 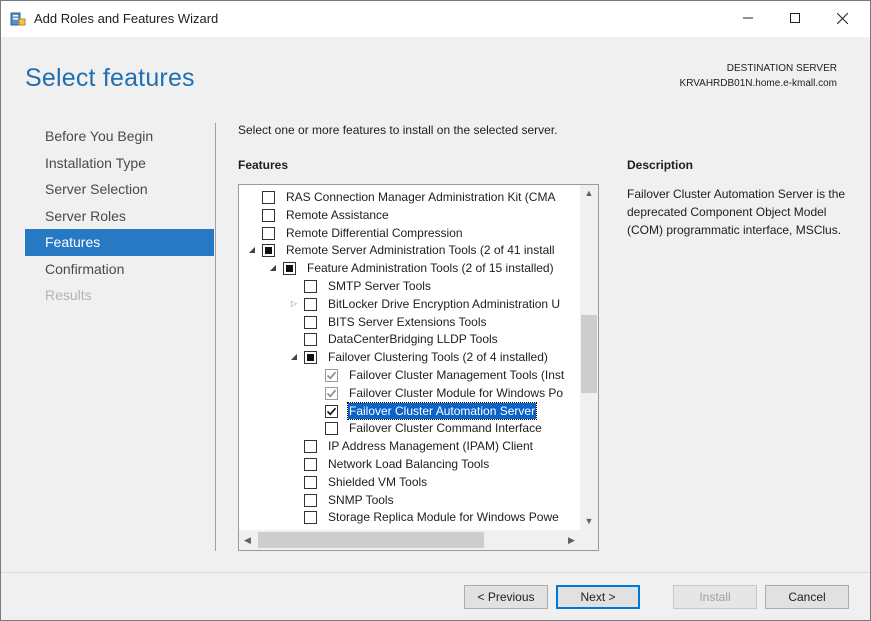 I want to click on next-button: Next >, so click(x=598, y=597).